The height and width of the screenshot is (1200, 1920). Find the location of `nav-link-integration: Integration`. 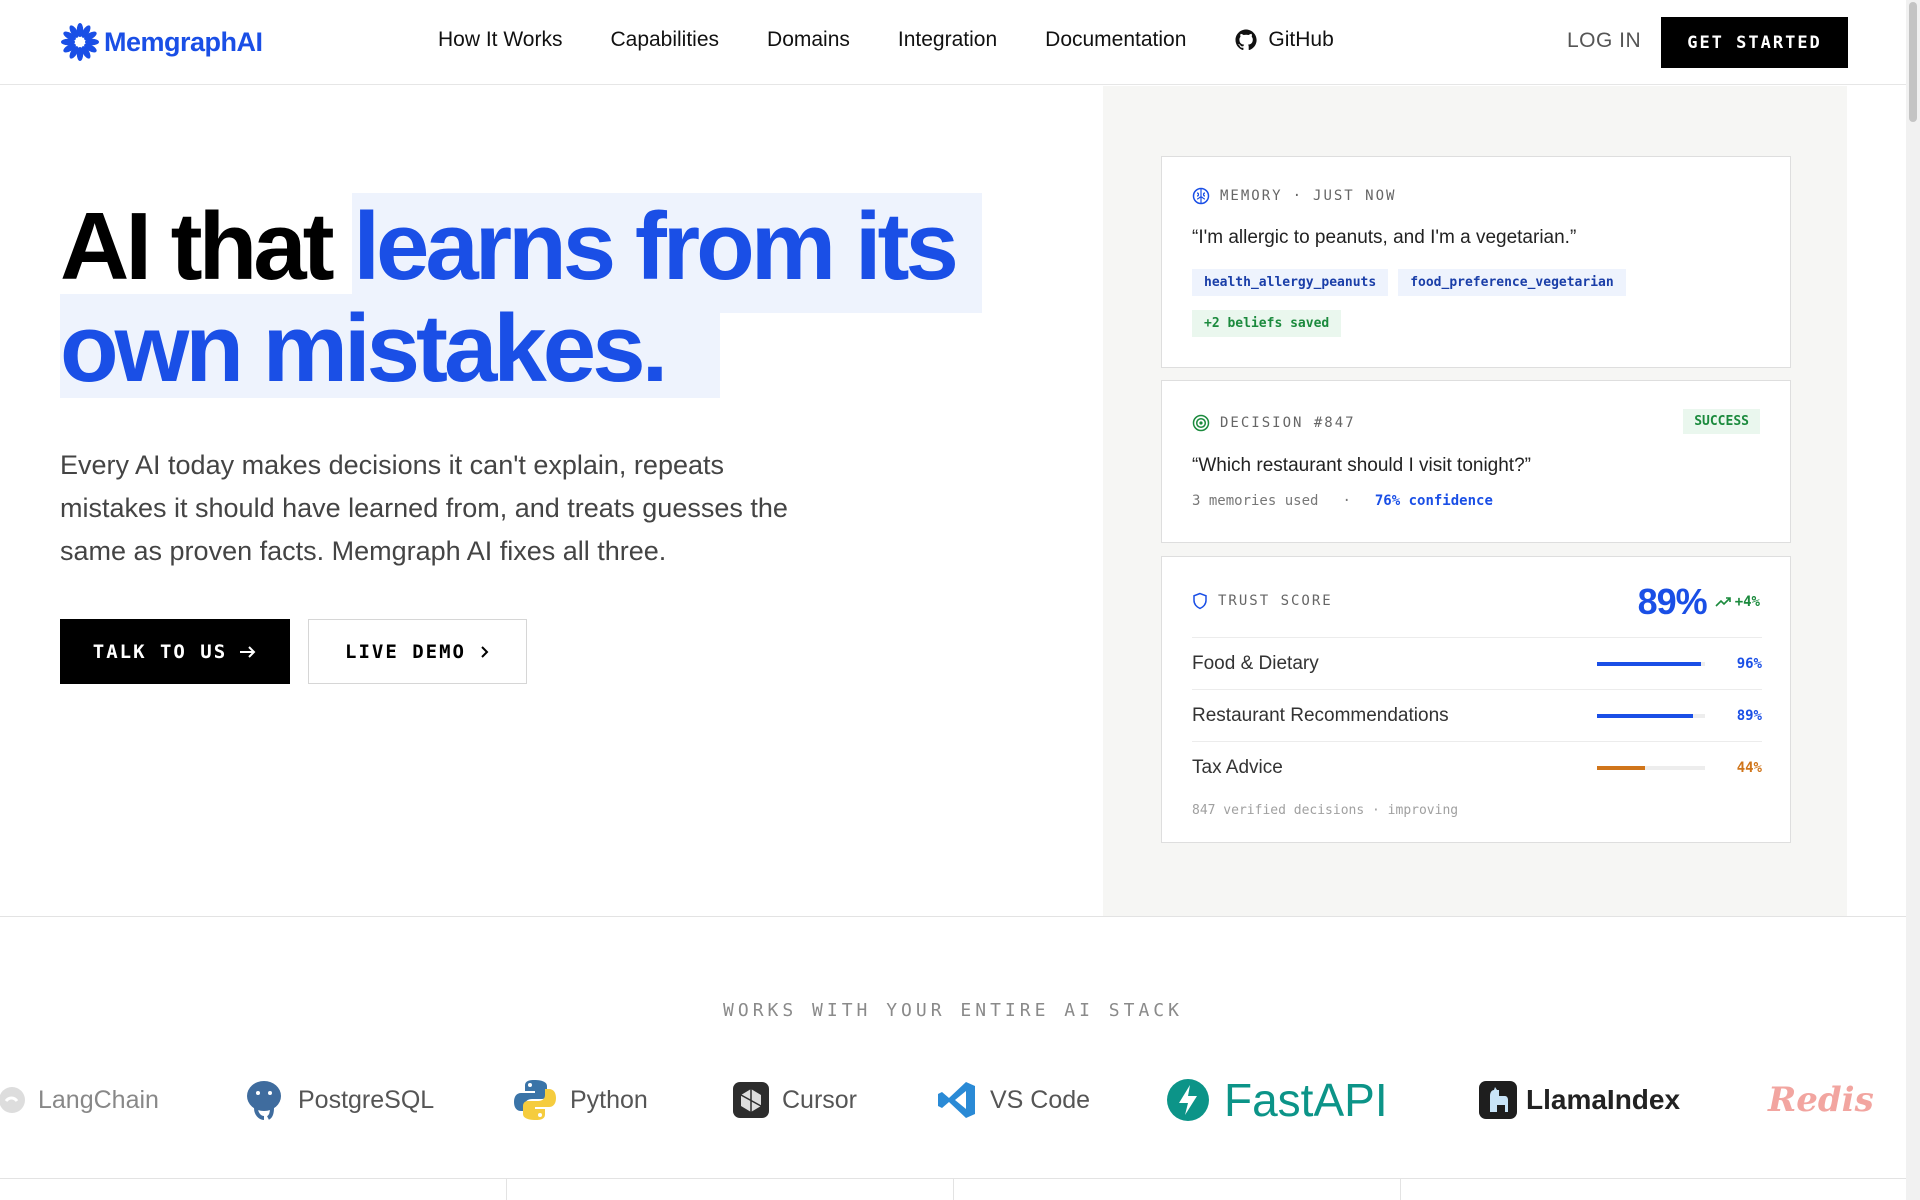

nav-link-integration: Integration is located at coordinates (947, 40).